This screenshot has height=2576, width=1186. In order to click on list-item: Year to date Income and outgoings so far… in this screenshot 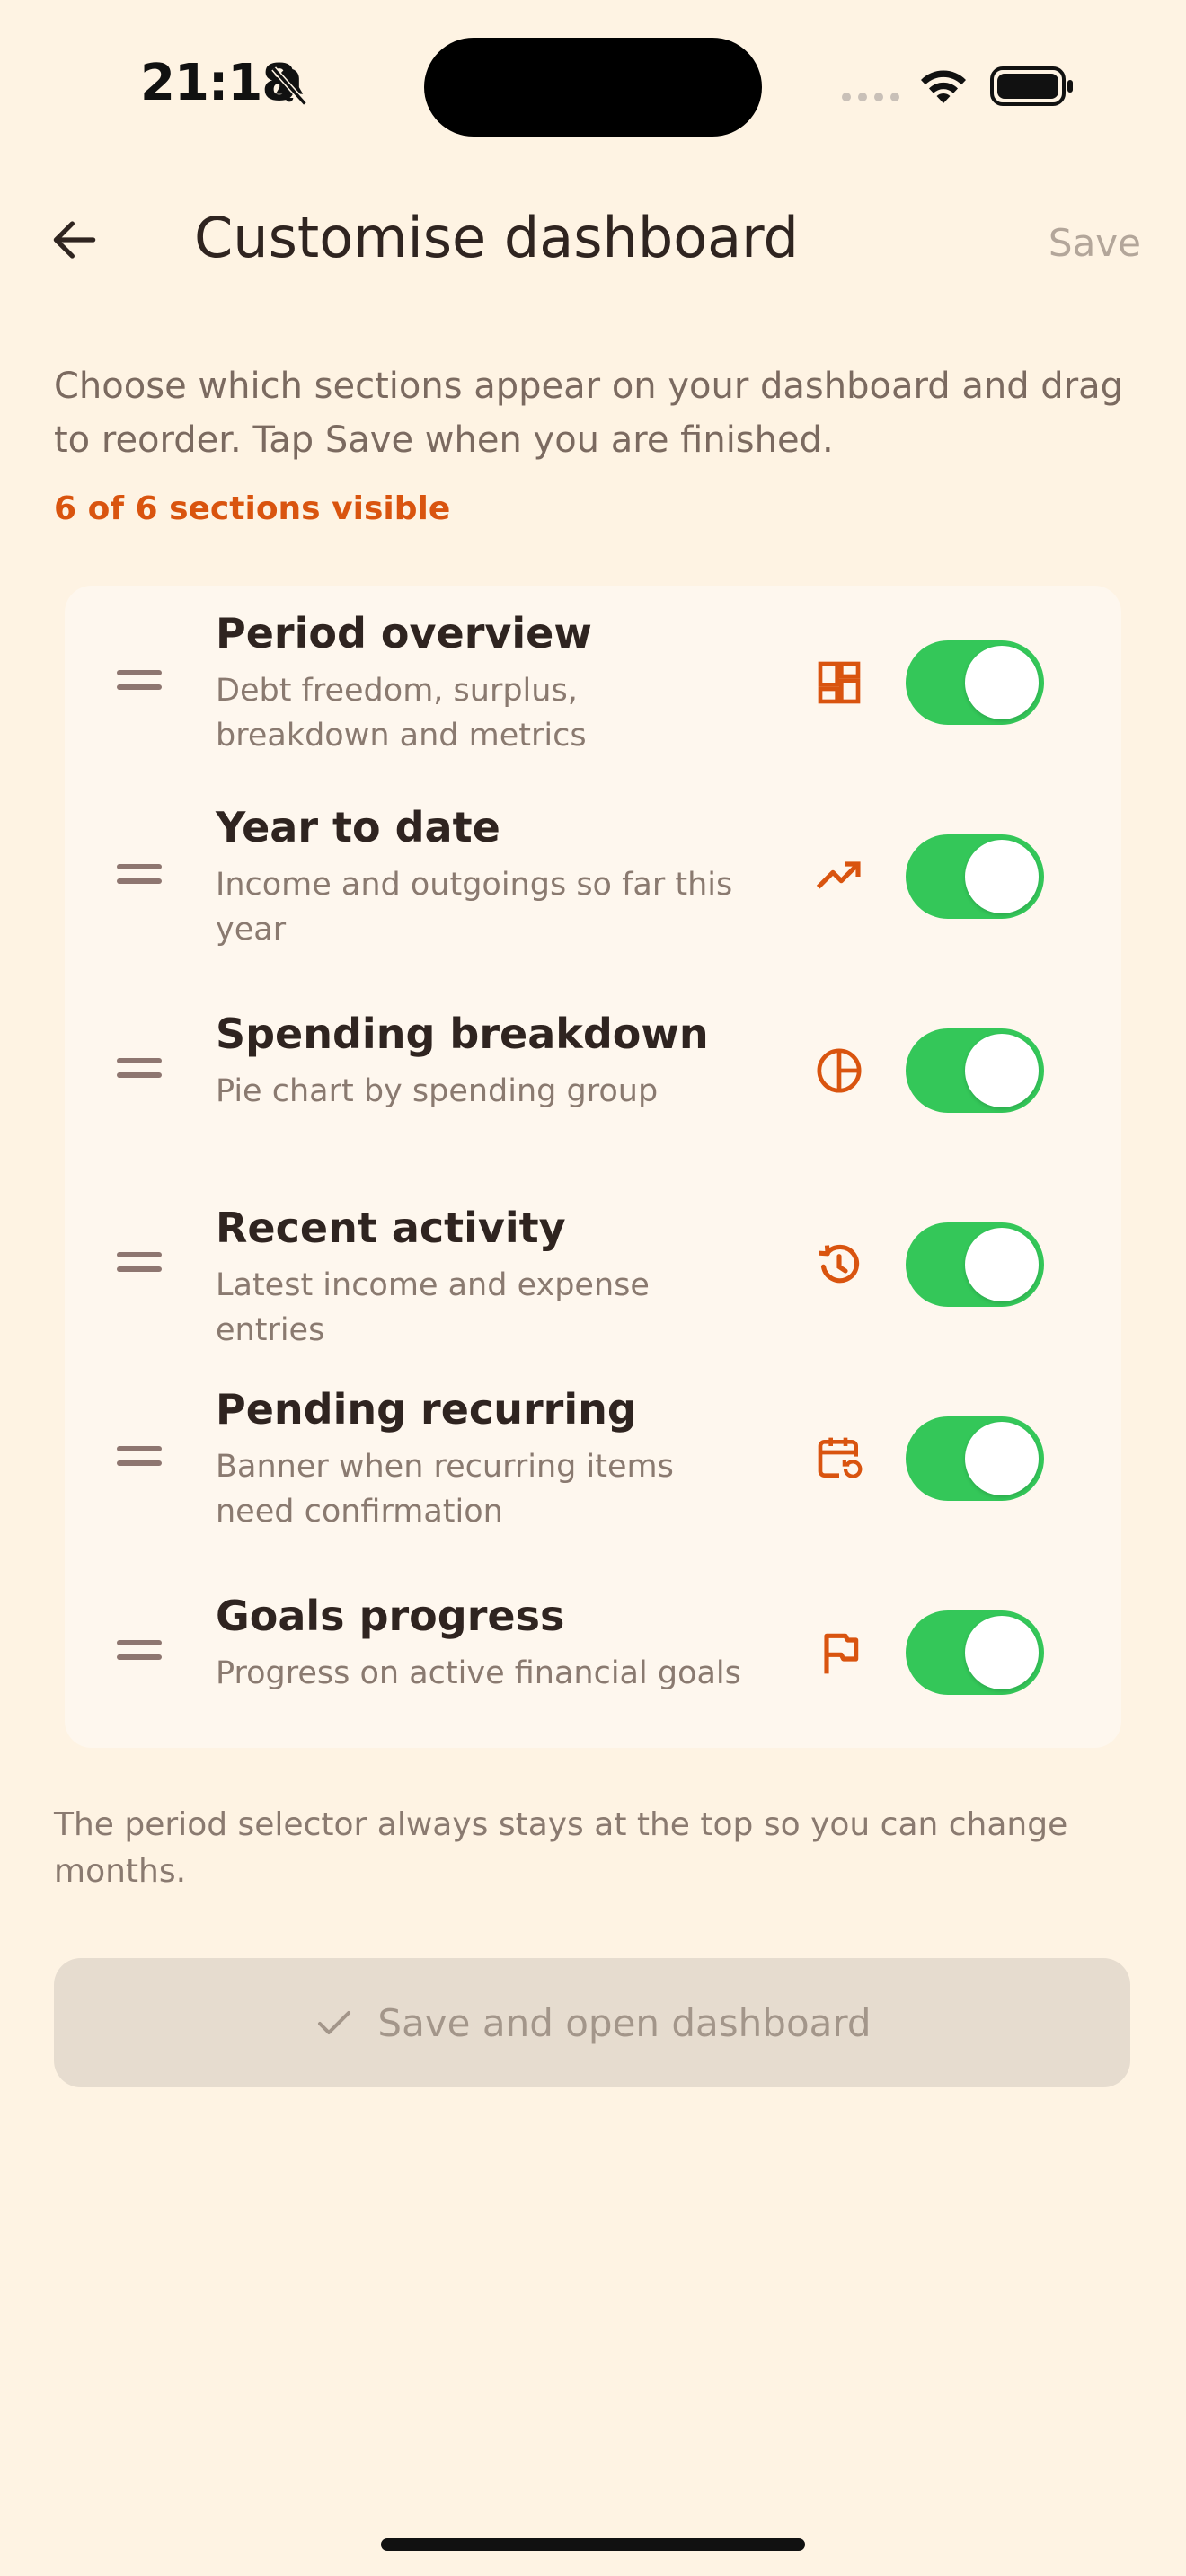, I will do `click(593, 877)`.